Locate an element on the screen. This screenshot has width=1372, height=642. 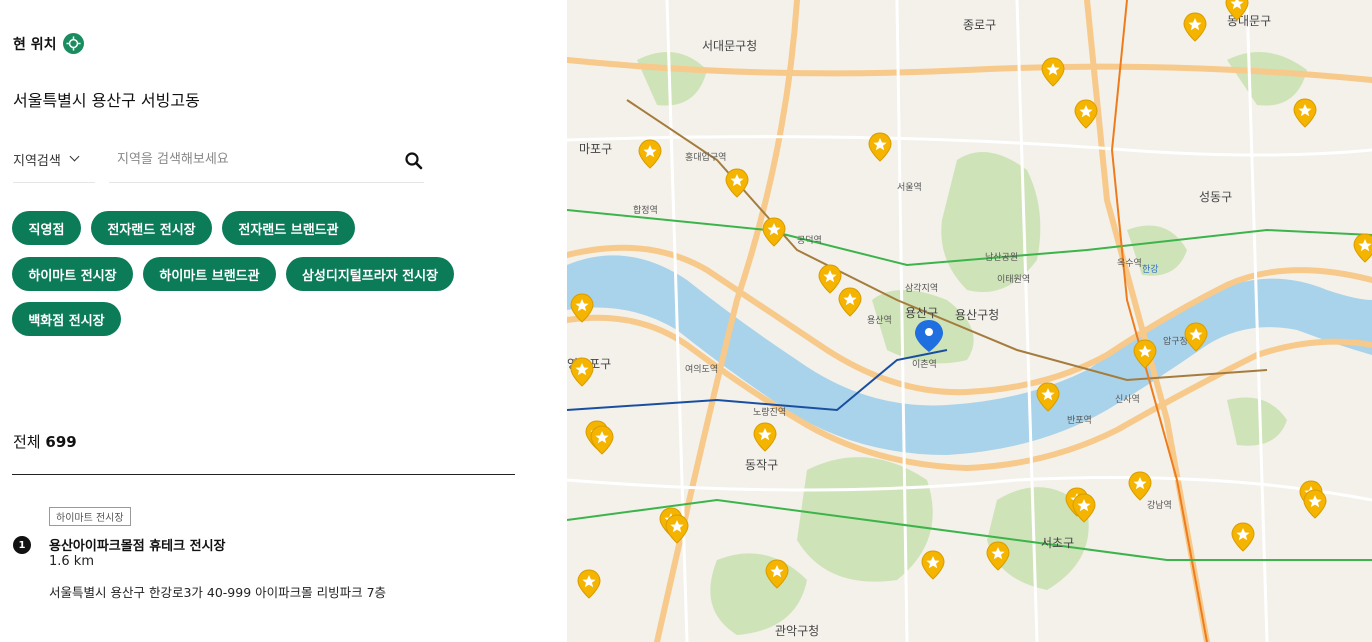
store-index-badge: 1 is located at coordinates (22, 545).